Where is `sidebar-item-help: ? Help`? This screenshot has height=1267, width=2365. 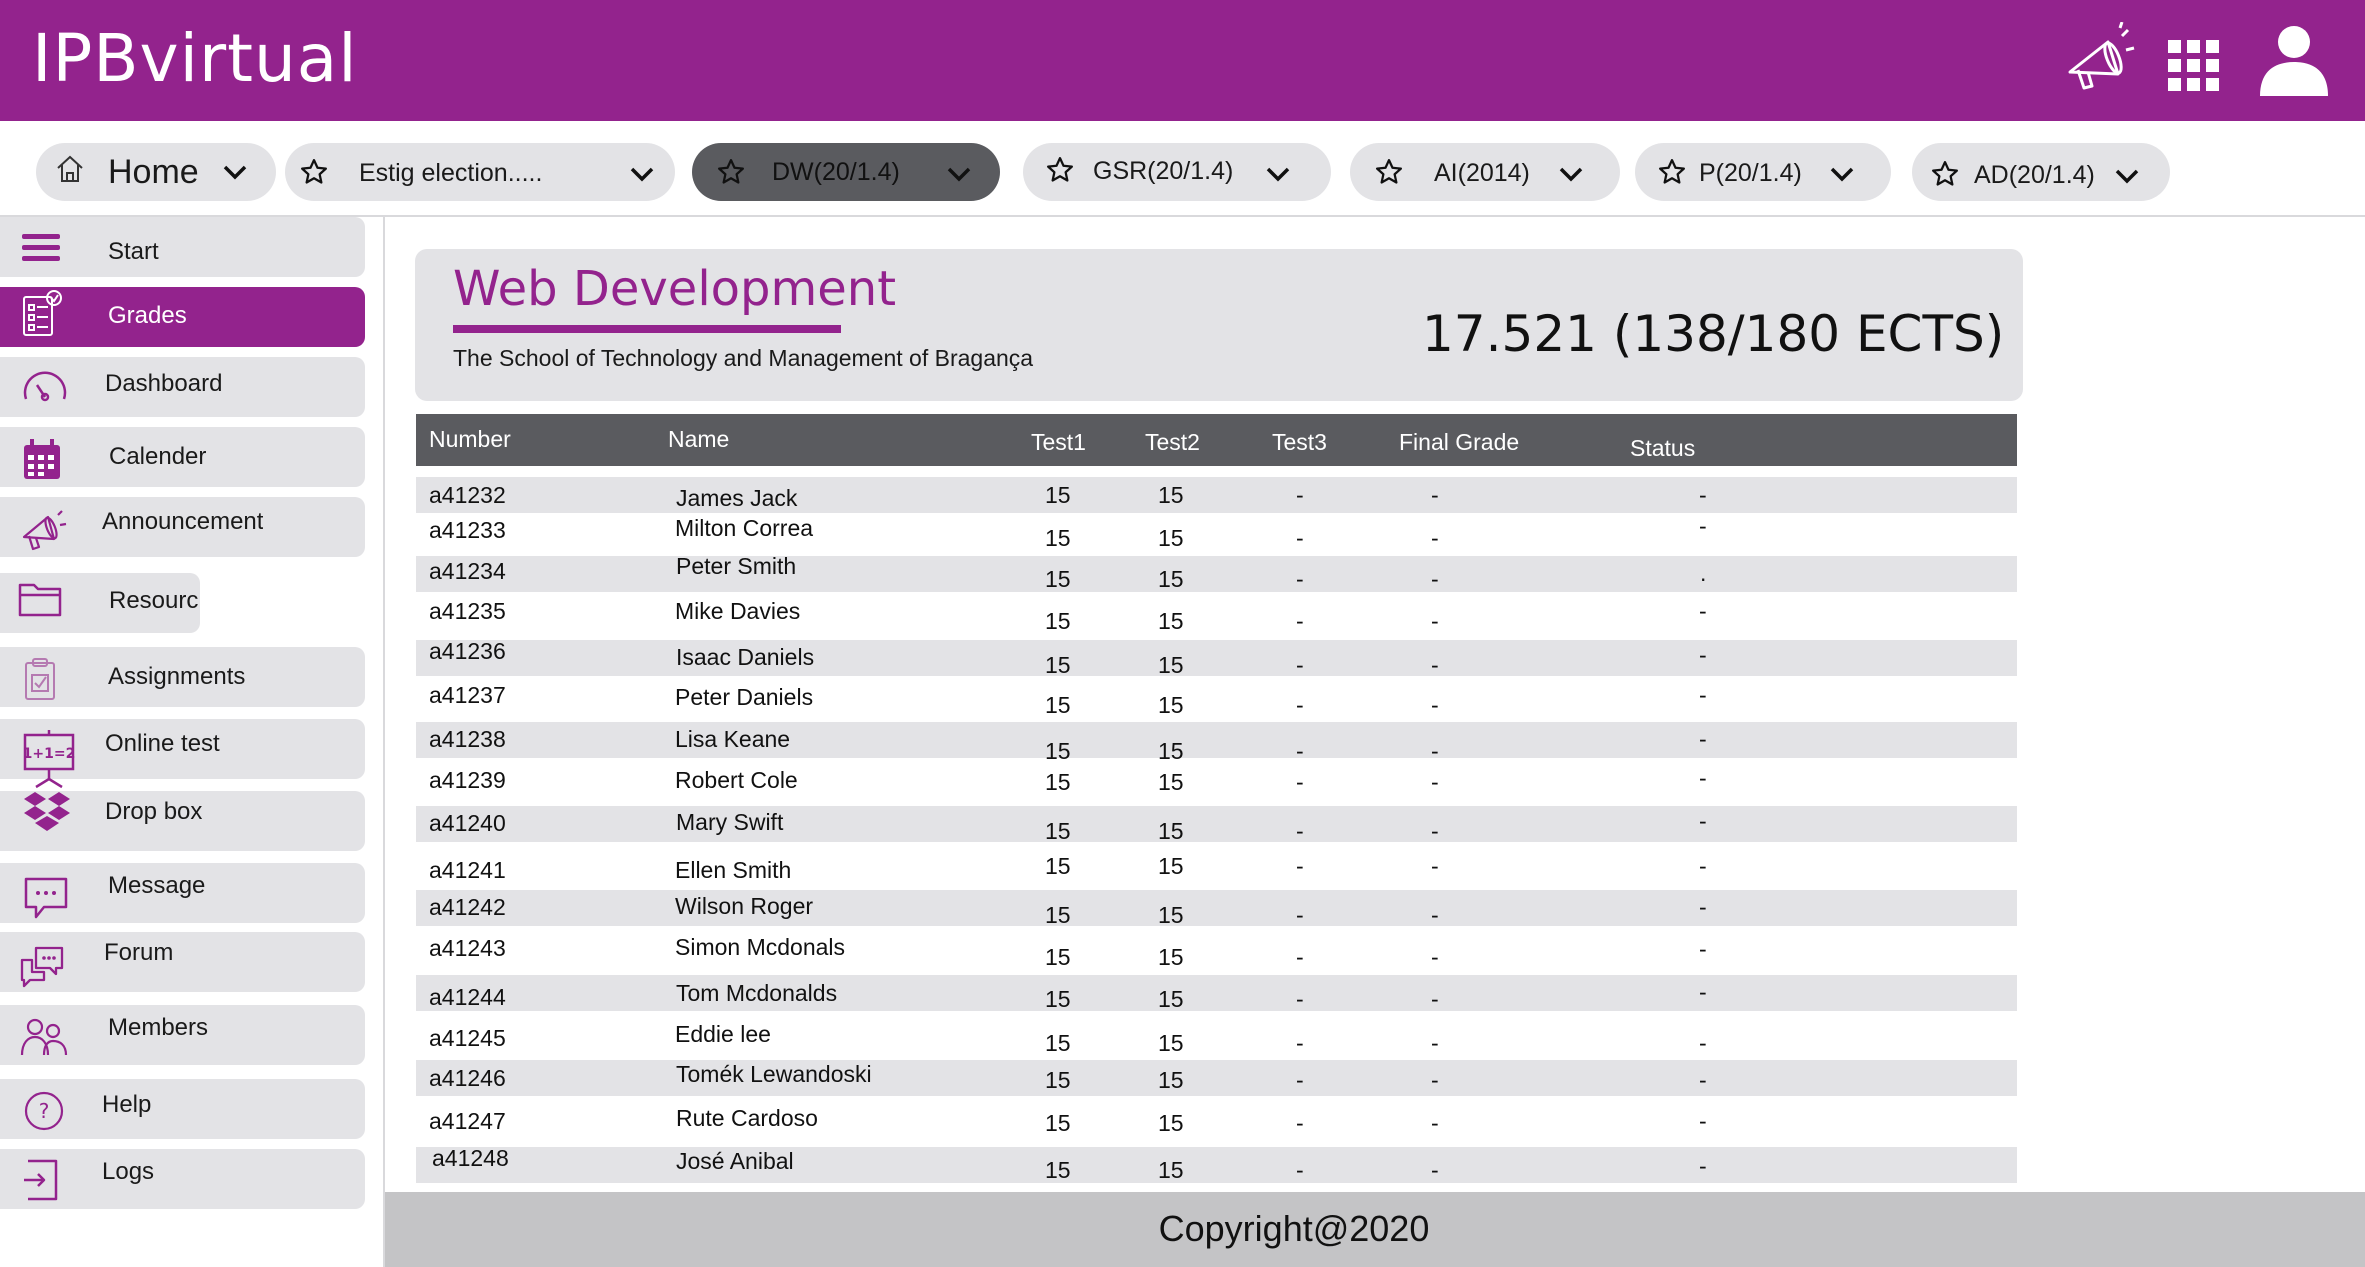 sidebar-item-help: ? Help is located at coordinates (182, 1109).